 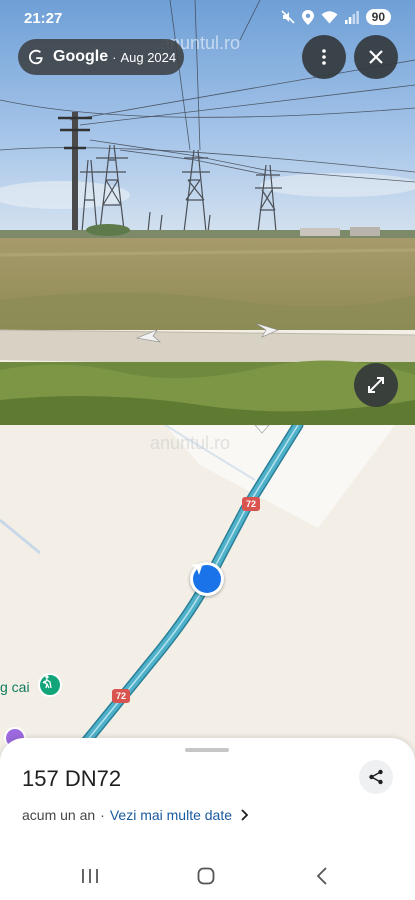 I want to click on hiking-icon, so click(x=47, y=682).